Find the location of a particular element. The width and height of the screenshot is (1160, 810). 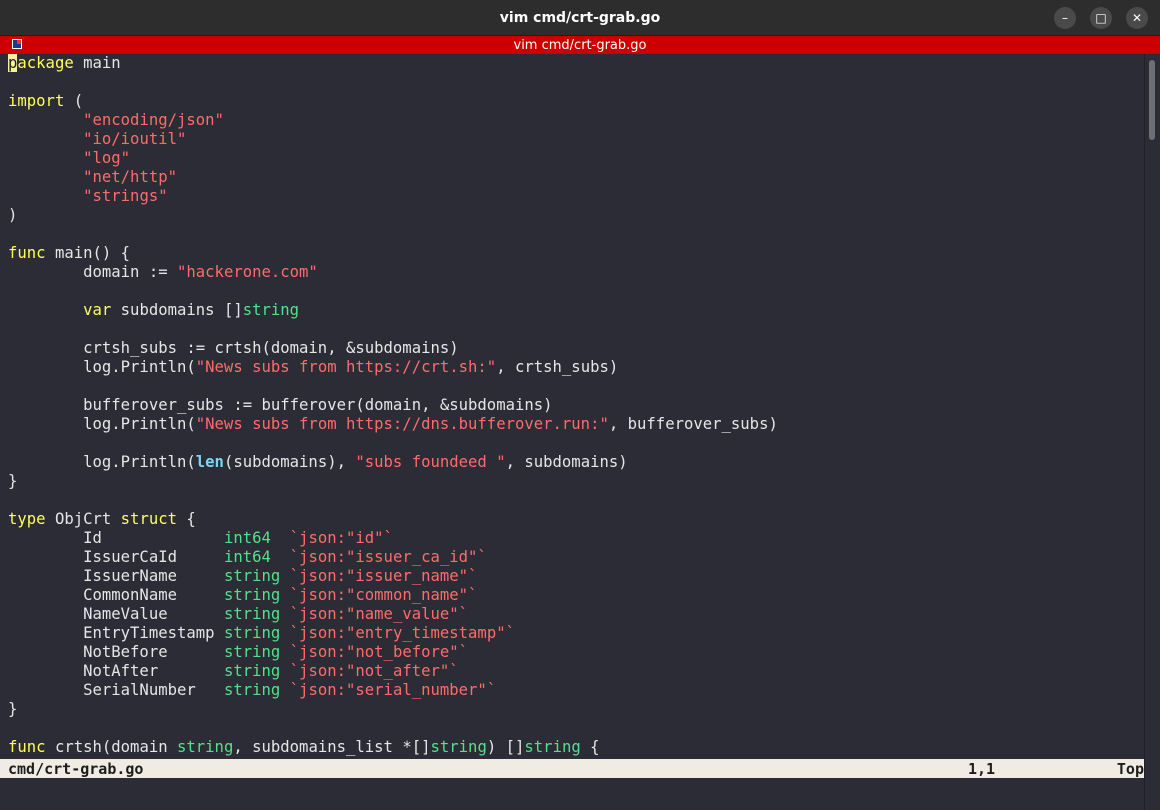

code-token: `json:"issuer_name"` is located at coordinates (383, 576).